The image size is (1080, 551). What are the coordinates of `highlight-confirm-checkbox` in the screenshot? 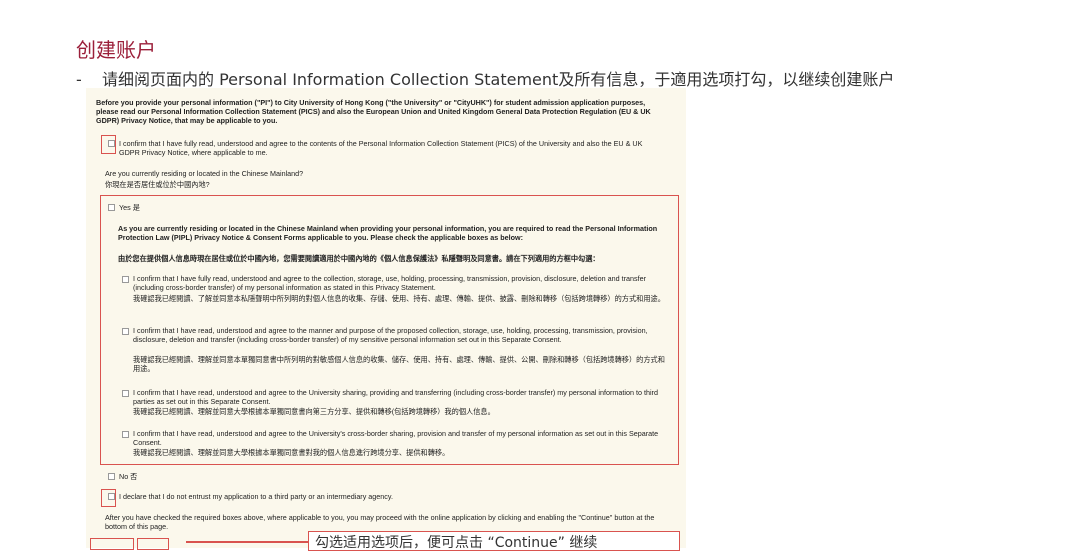 It's located at (108, 144).